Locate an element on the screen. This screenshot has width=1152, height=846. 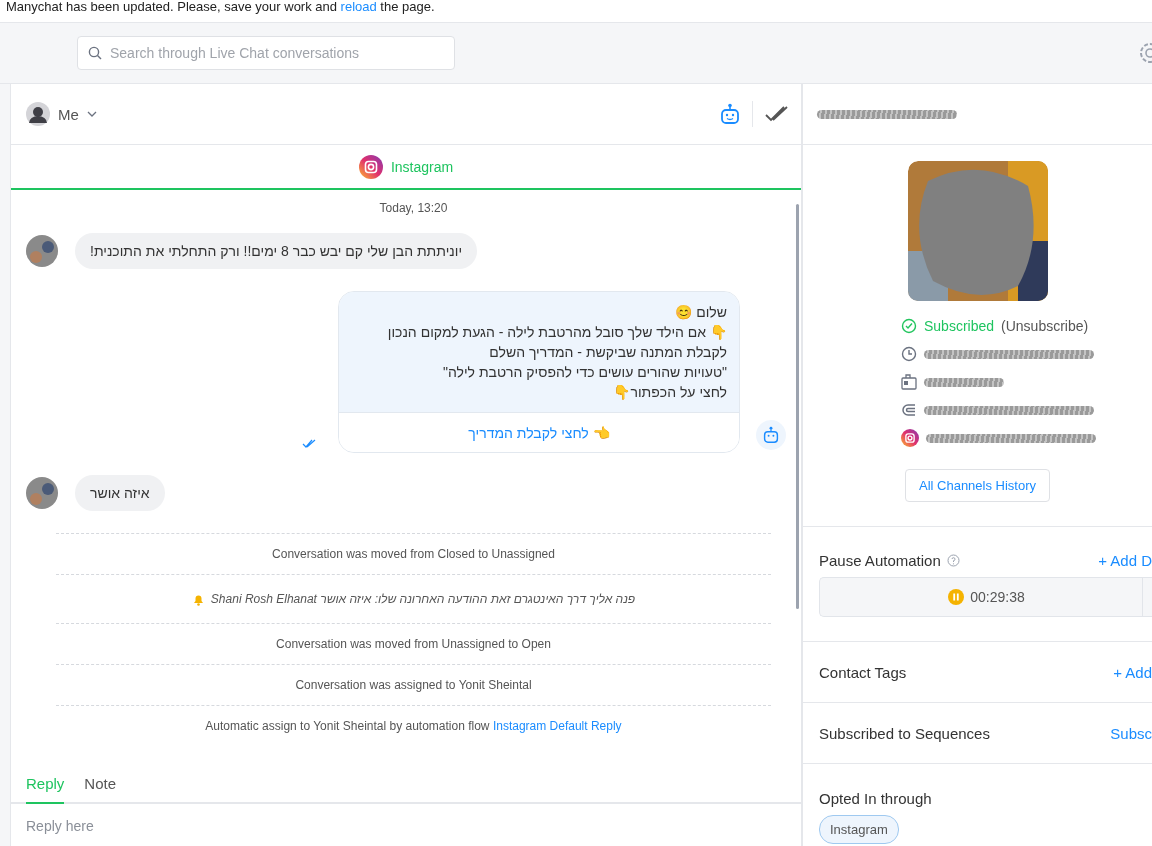
event-text: Conversation was moved from Unassigned to Open is located at coordinates (413, 644).